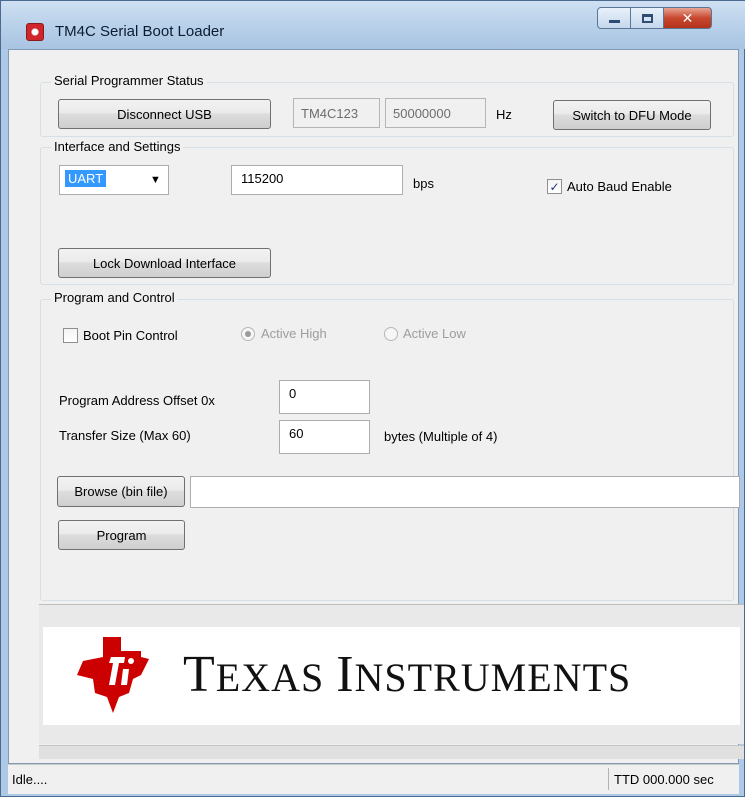  I want to click on logo-background: TEXAS INSTRUMENTS, so click(391, 676).